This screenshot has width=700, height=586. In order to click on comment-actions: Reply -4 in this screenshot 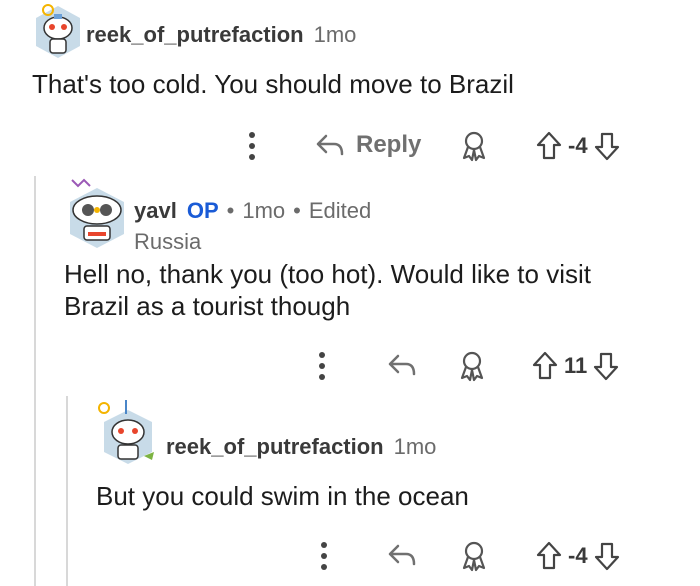, I will do `click(350, 146)`.